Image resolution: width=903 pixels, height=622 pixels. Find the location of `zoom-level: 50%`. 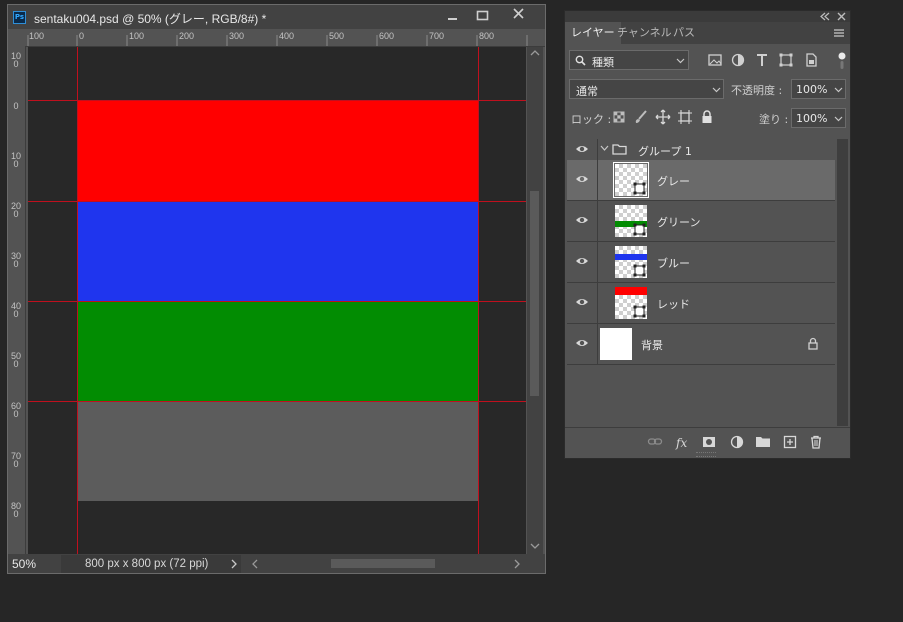

zoom-level: 50% is located at coordinates (34, 564).